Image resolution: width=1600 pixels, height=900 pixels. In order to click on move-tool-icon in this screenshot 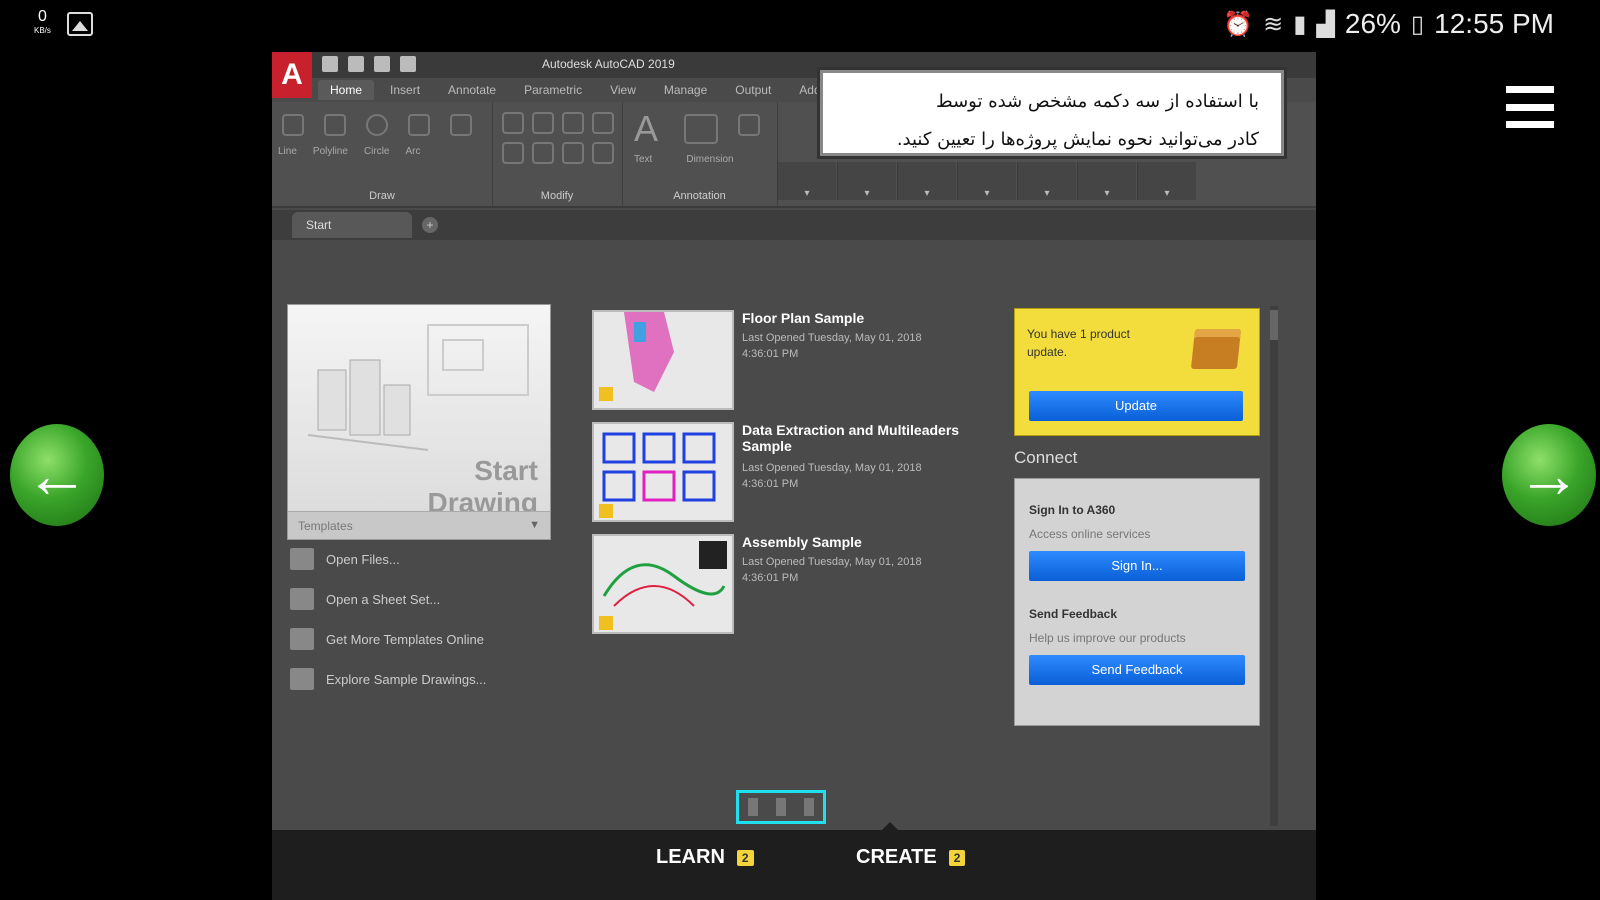, I will do `click(513, 123)`.